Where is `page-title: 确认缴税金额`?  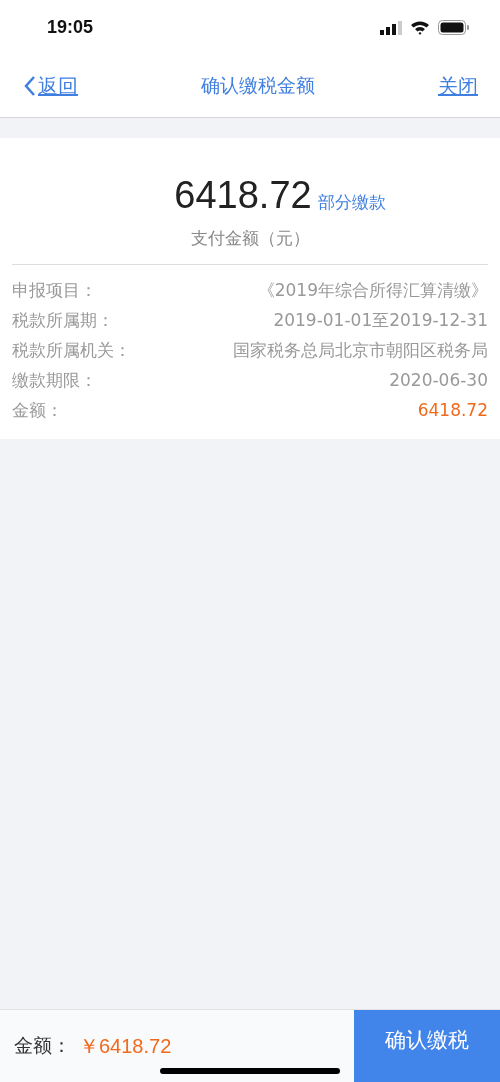
page-title: 确认缴税金额 is located at coordinates (258, 85).